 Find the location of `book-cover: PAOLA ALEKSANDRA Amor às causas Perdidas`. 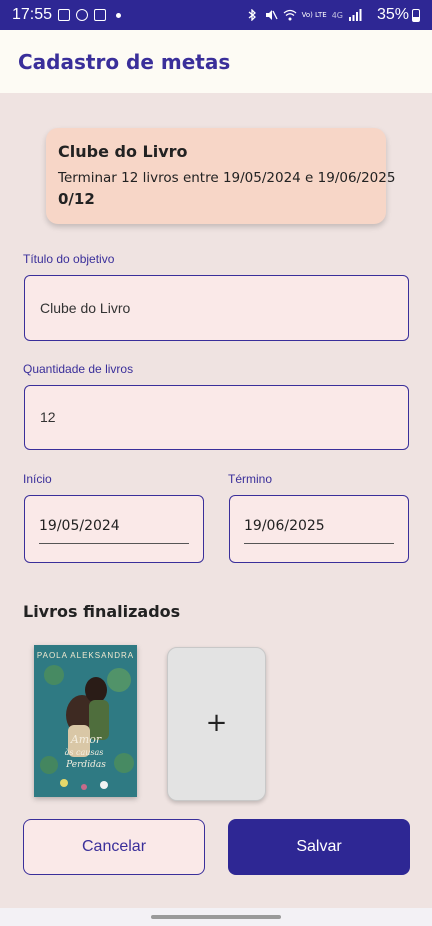

book-cover: PAOLA ALEKSANDRA Amor às causas Perdidas is located at coordinates (85, 721).